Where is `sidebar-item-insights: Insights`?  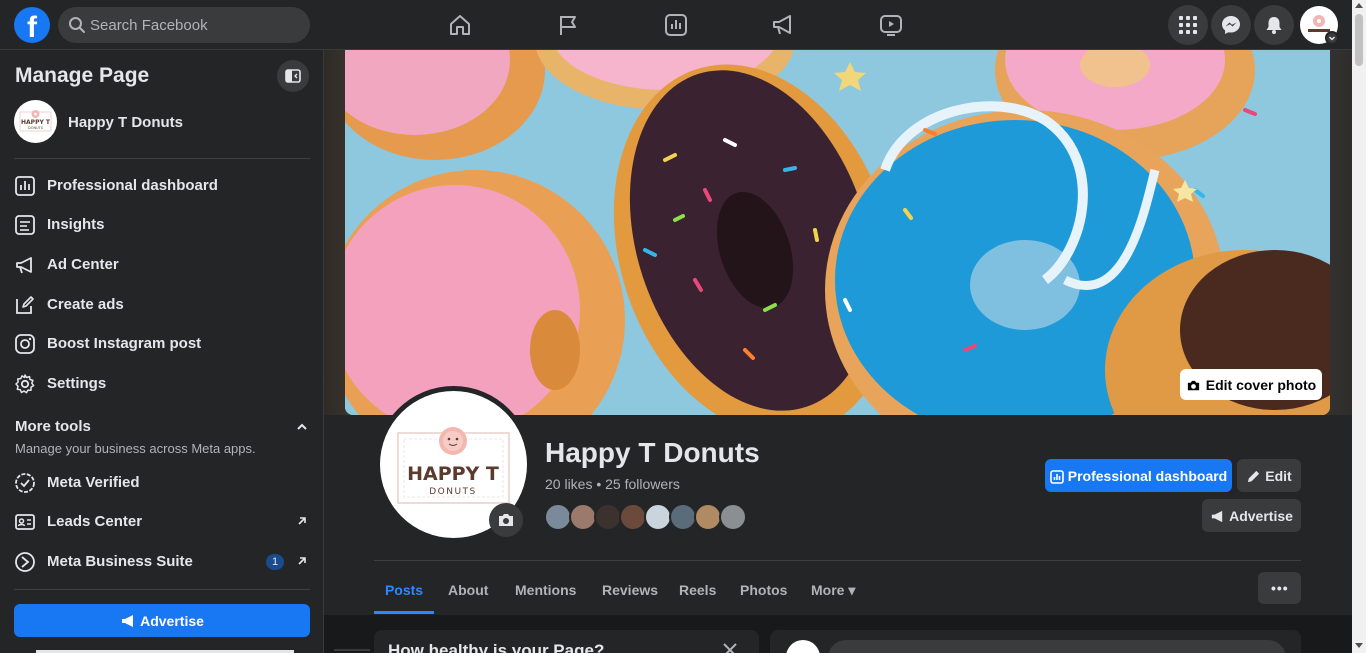 sidebar-item-insights: Insights is located at coordinates (161, 225).